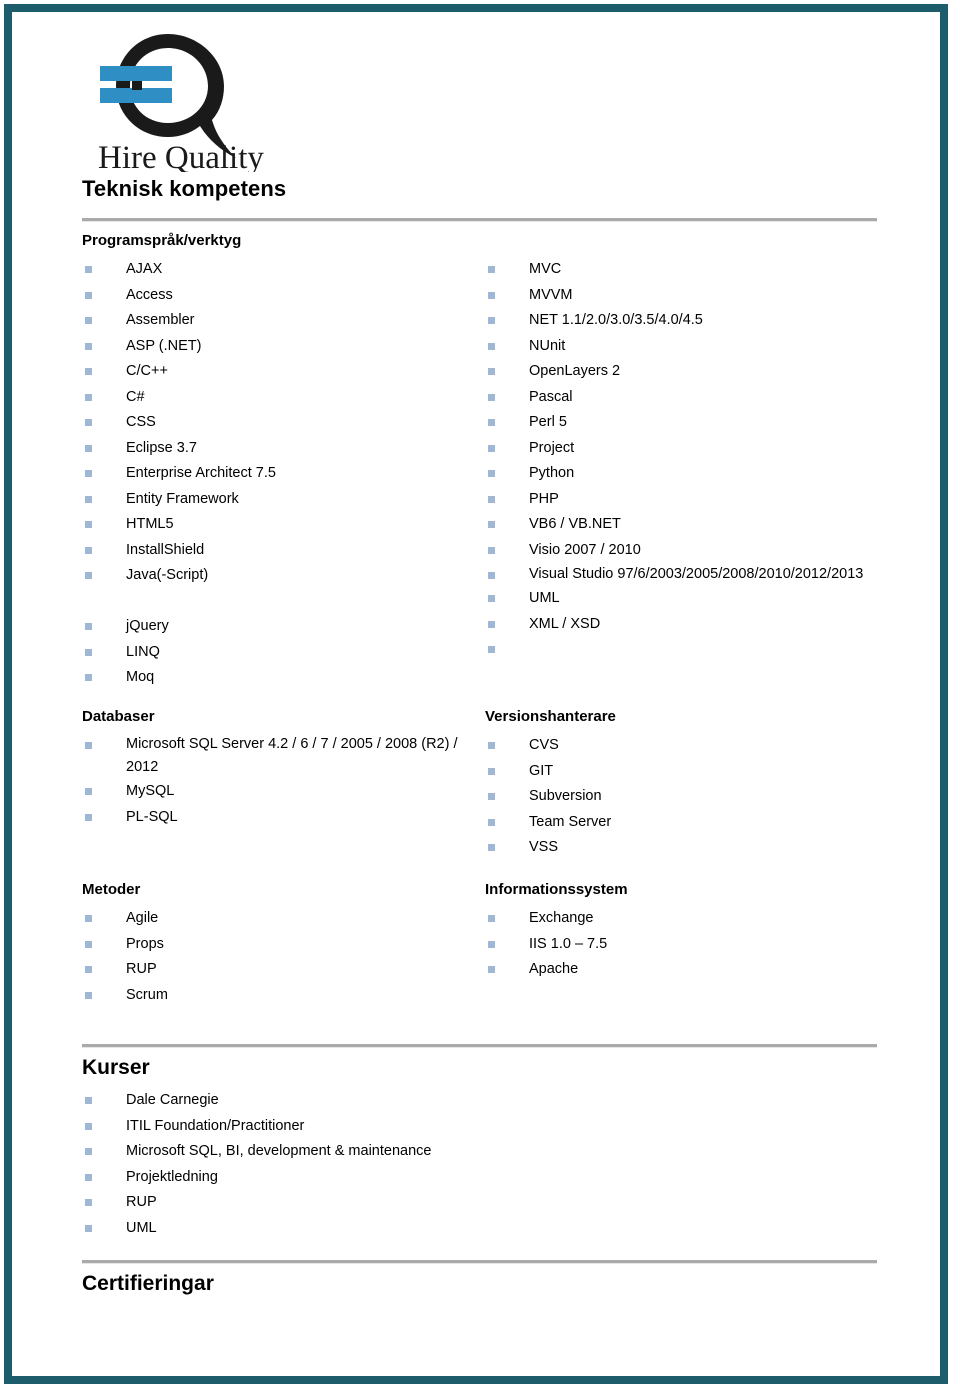  Describe the element at coordinates (685, 625) in the screenshot. I see `list-item: XML / XSD` at that location.